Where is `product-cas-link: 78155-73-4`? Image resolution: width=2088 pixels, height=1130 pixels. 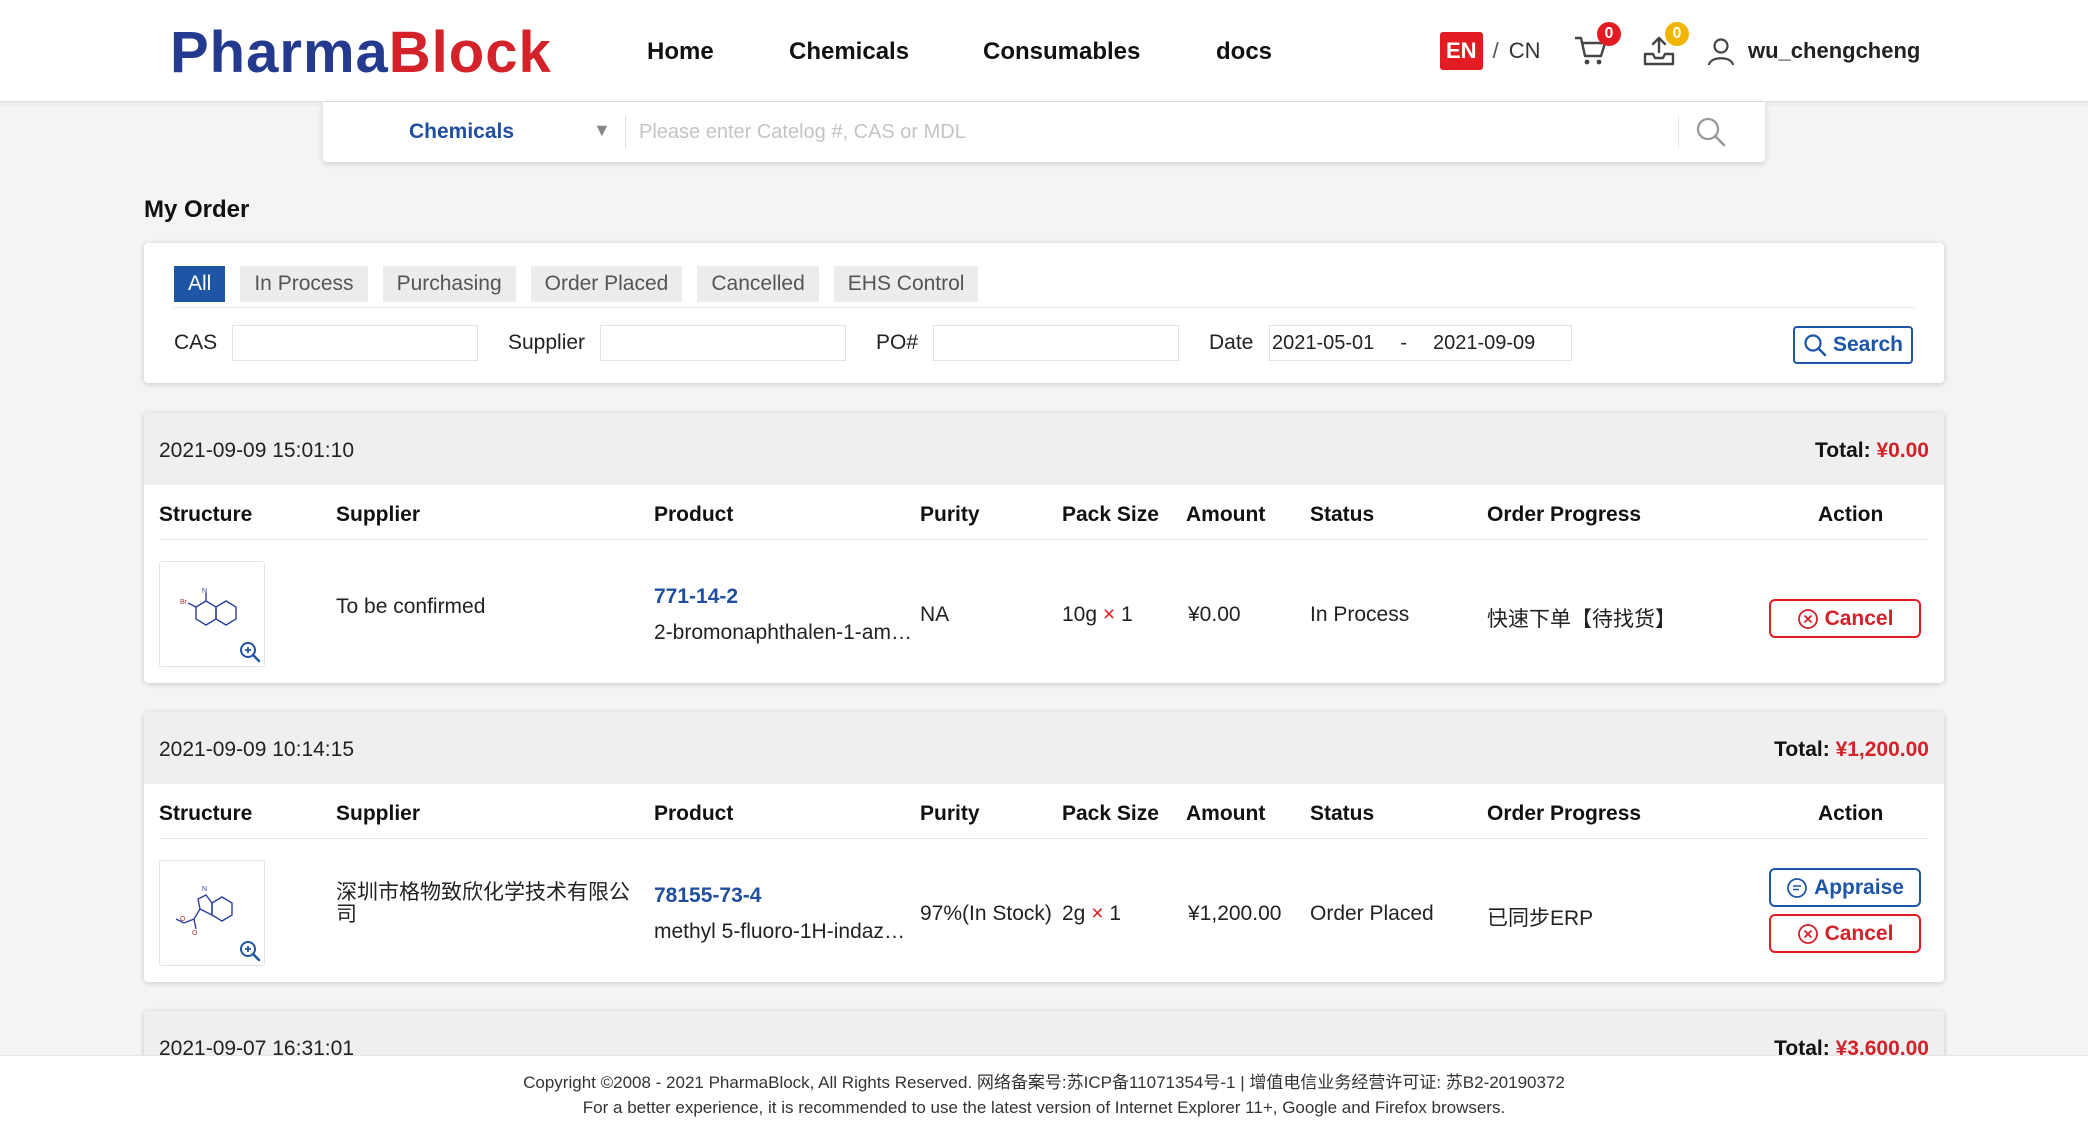
product-cas-link: 78155-73-4 is located at coordinates (707, 896).